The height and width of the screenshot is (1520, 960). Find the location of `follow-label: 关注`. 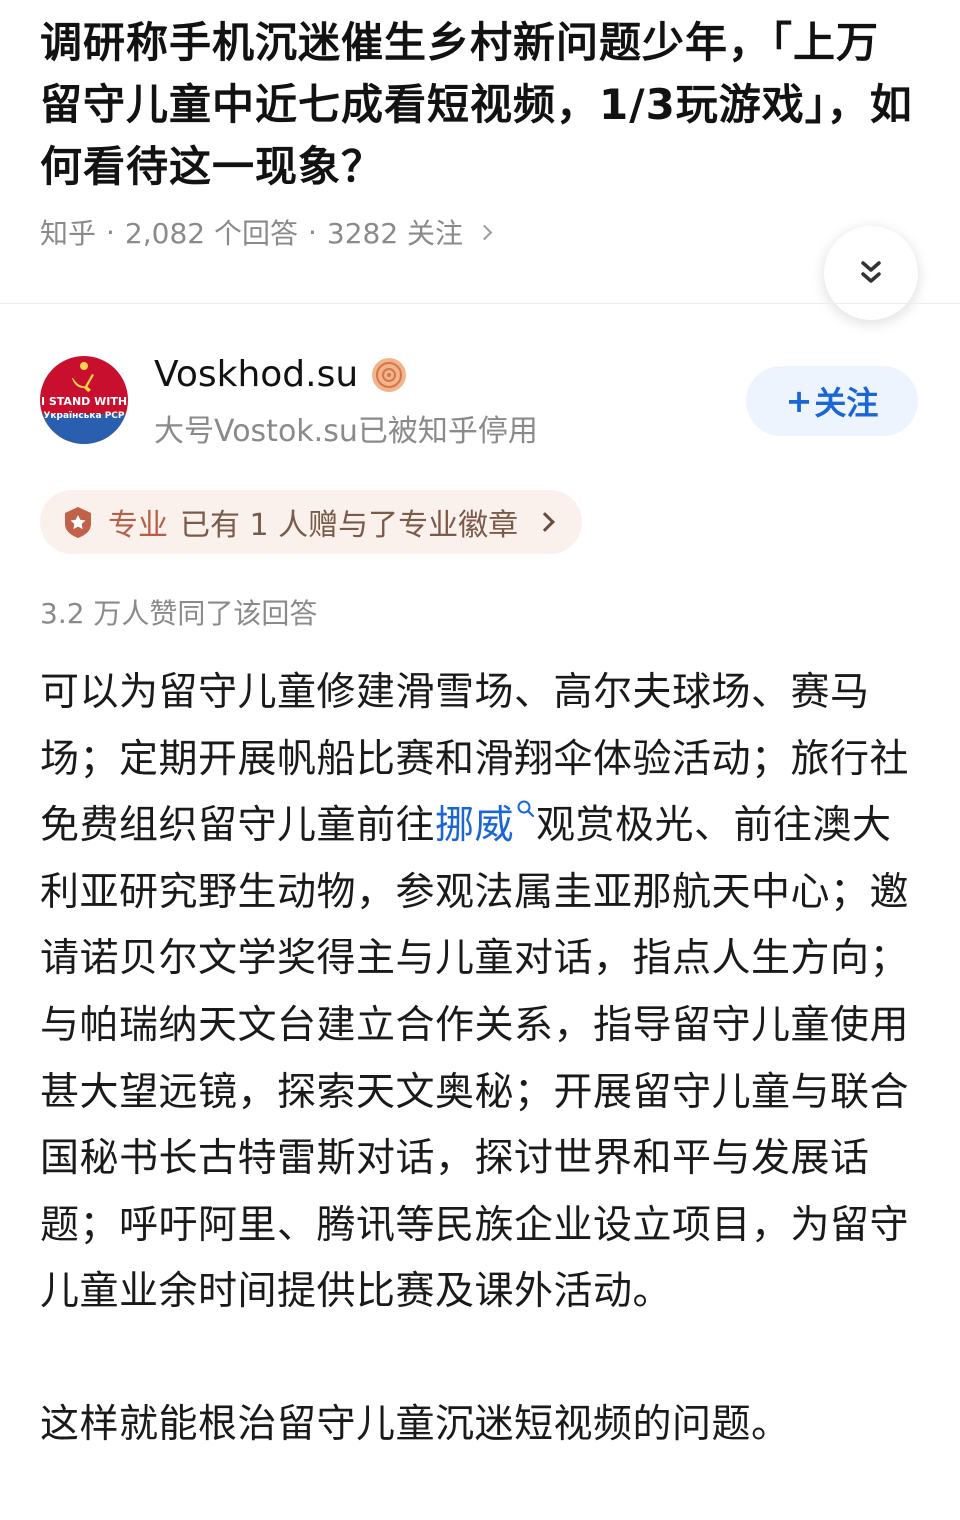

follow-label: 关注 is located at coordinates (846, 403).